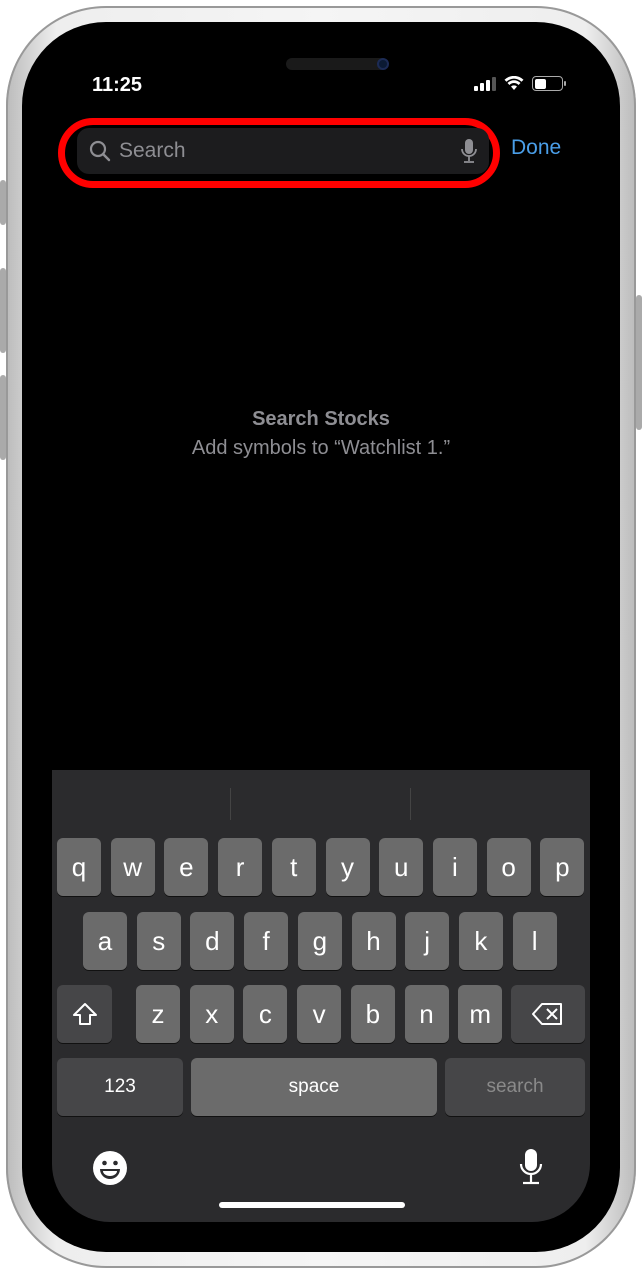 This screenshot has width=642, height=1274. Describe the element at coordinates (427, 941) in the screenshot. I see `key-j: j` at that location.